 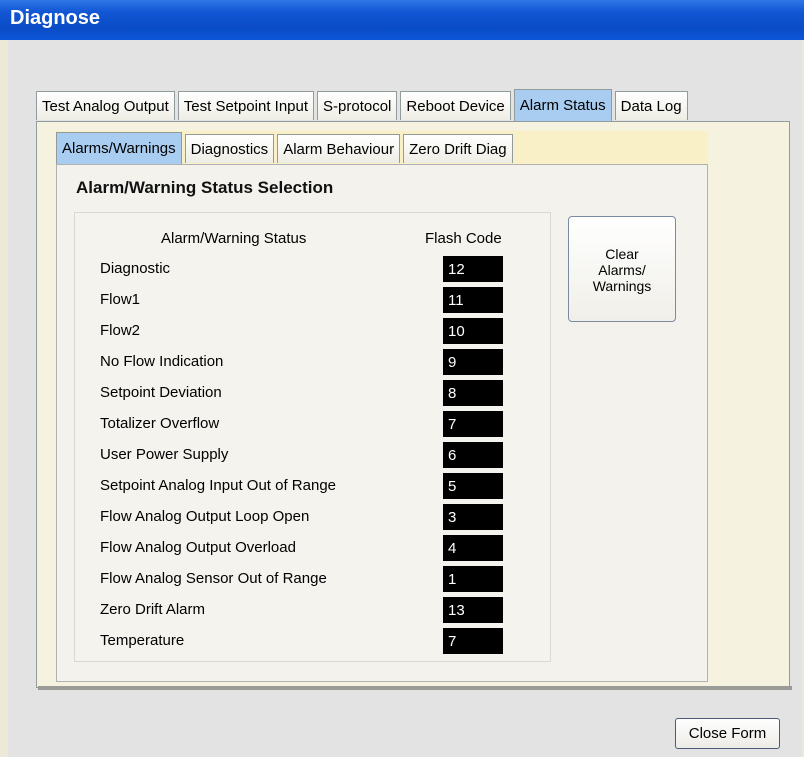 What do you see at coordinates (473, 269) in the screenshot?
I see `flash-code-diagnostic: 12` at bounding box center [473, 269].